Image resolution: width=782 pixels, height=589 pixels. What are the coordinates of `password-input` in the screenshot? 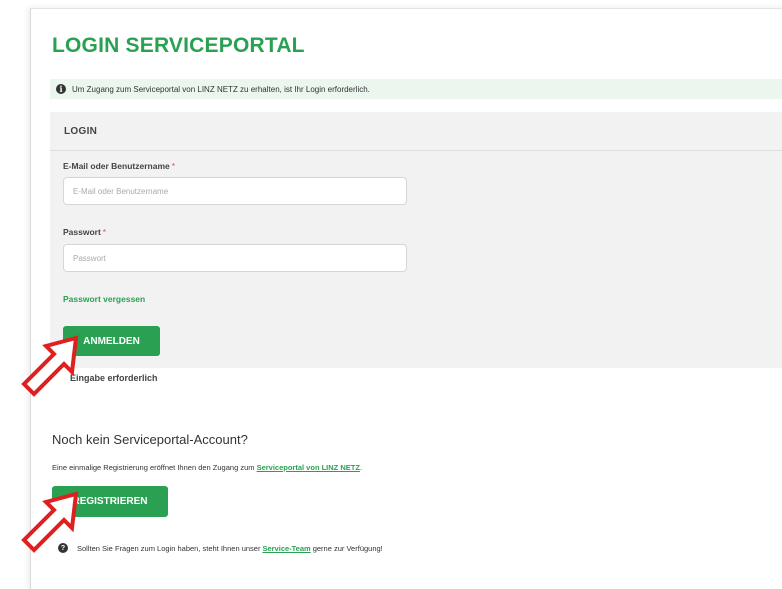 It's located at (235, 258).